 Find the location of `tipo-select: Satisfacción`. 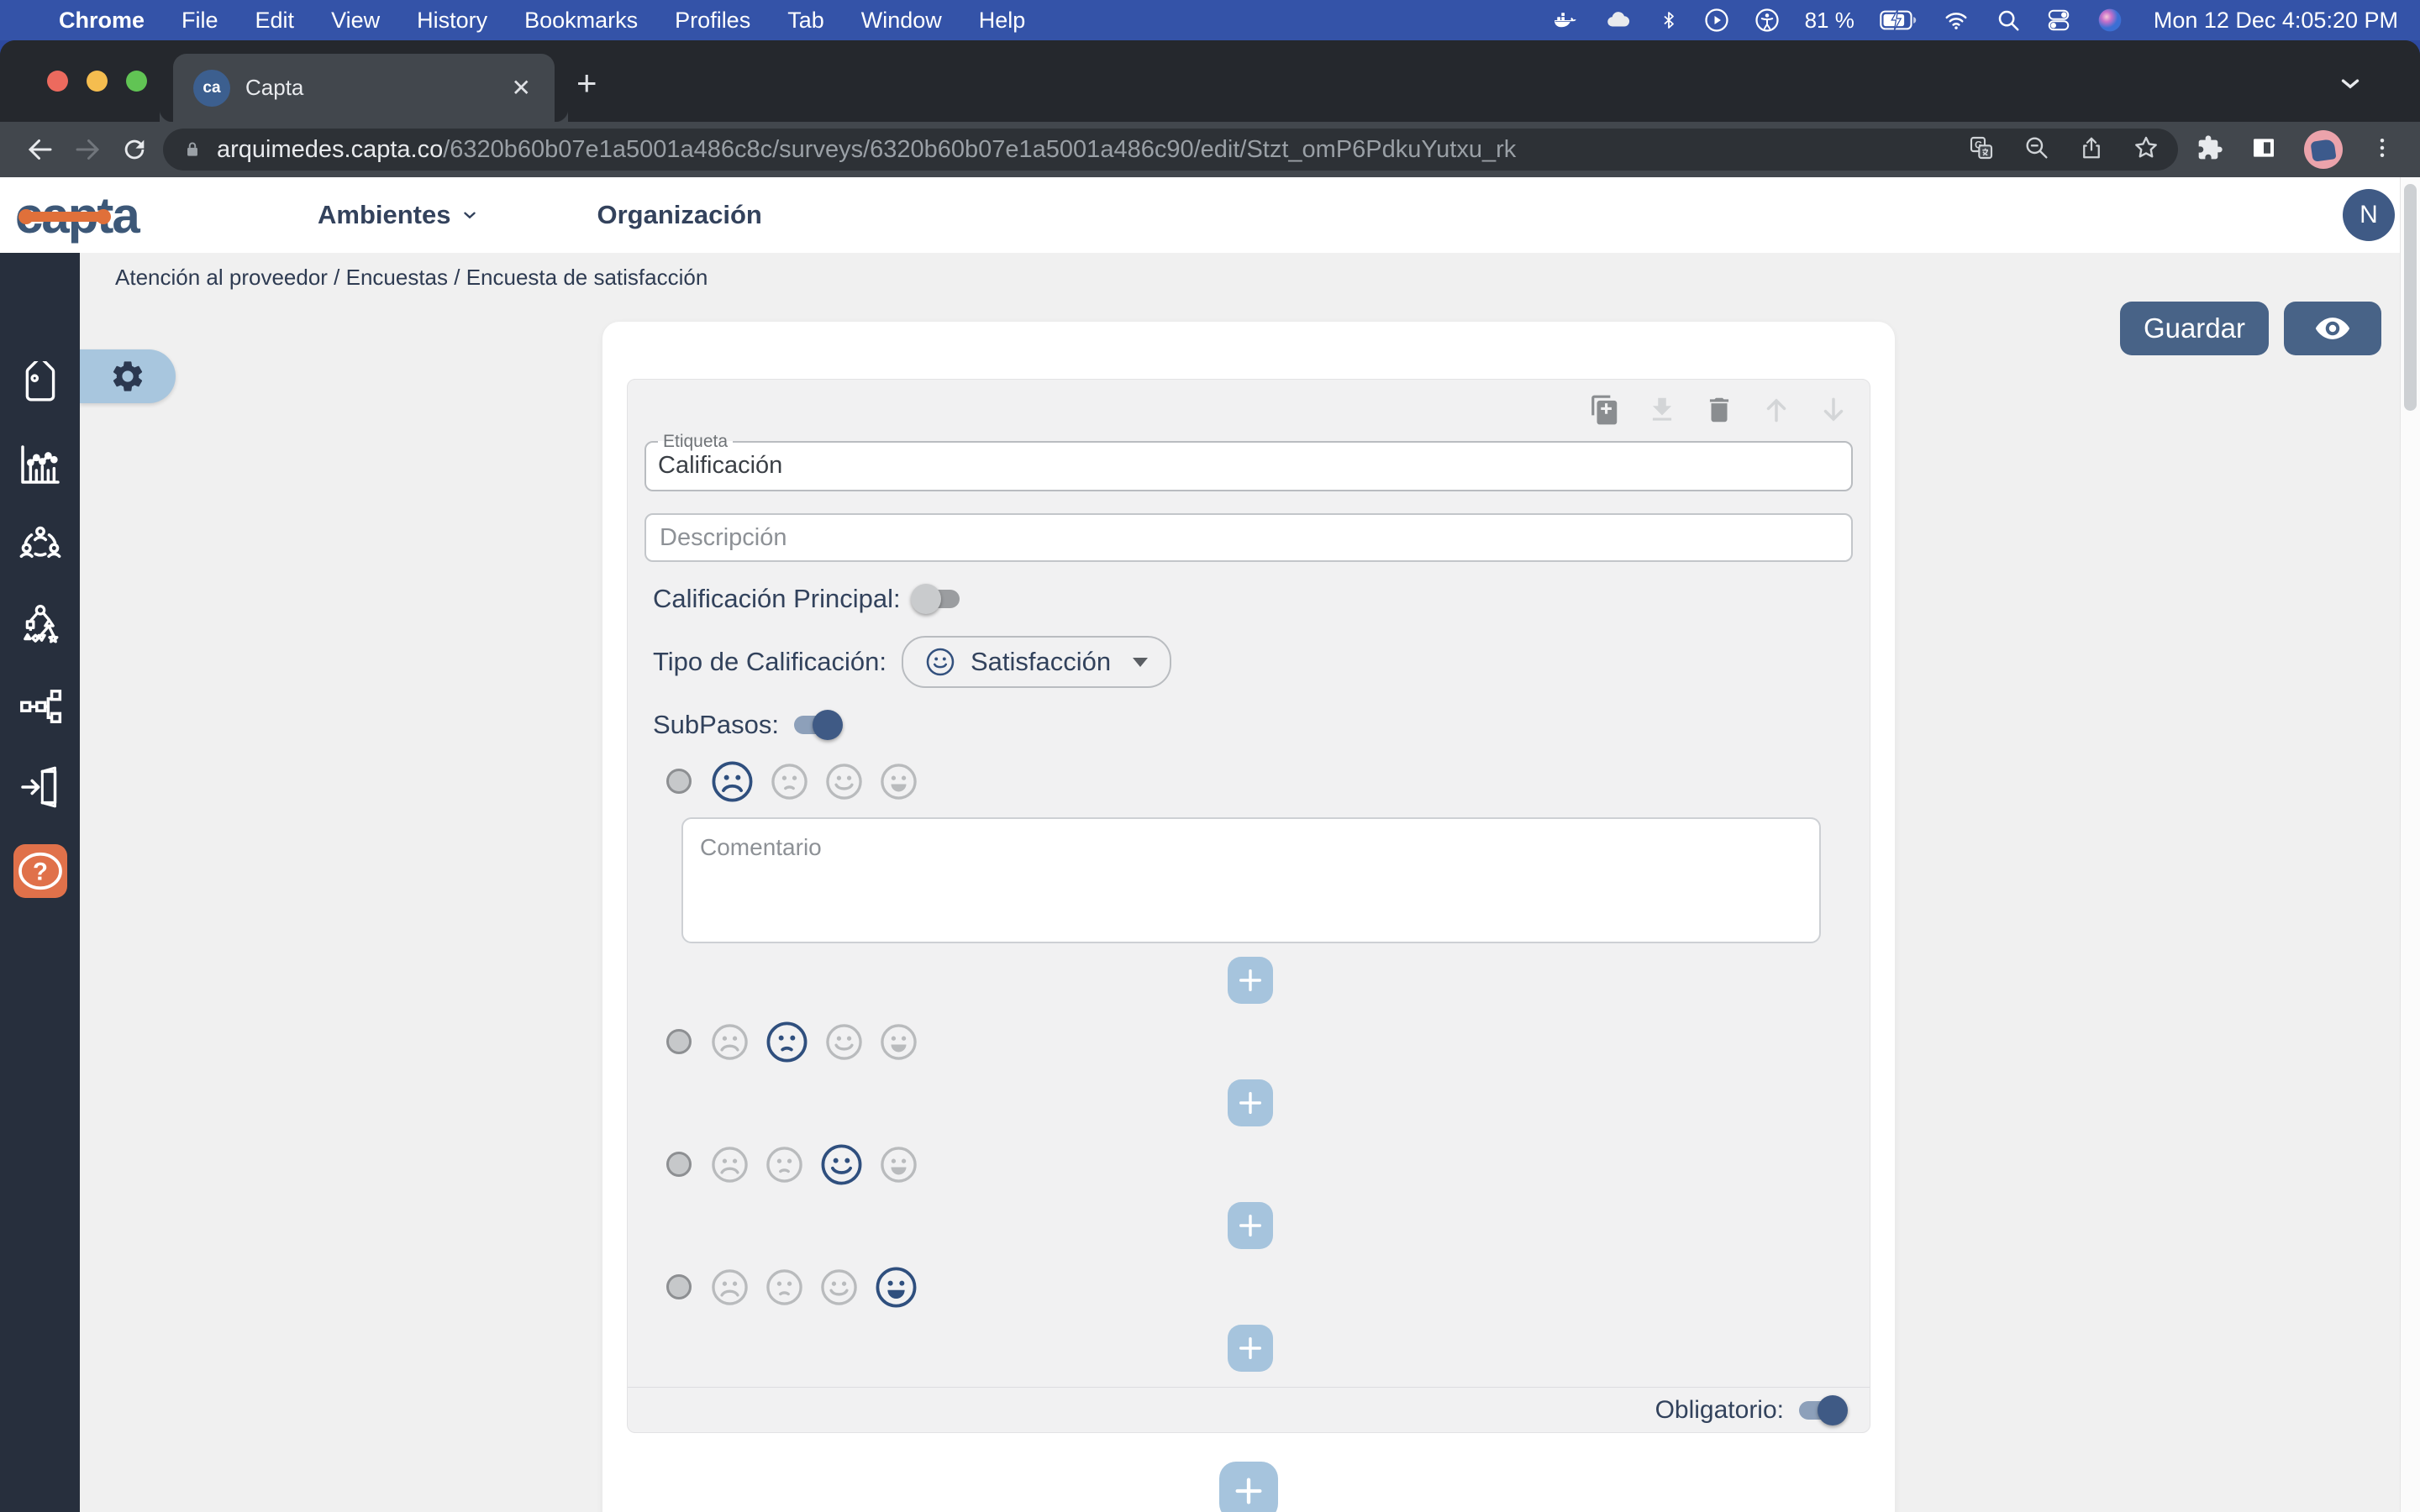

tipo-select: Satisfacción is located at coordinates (1037, 662).